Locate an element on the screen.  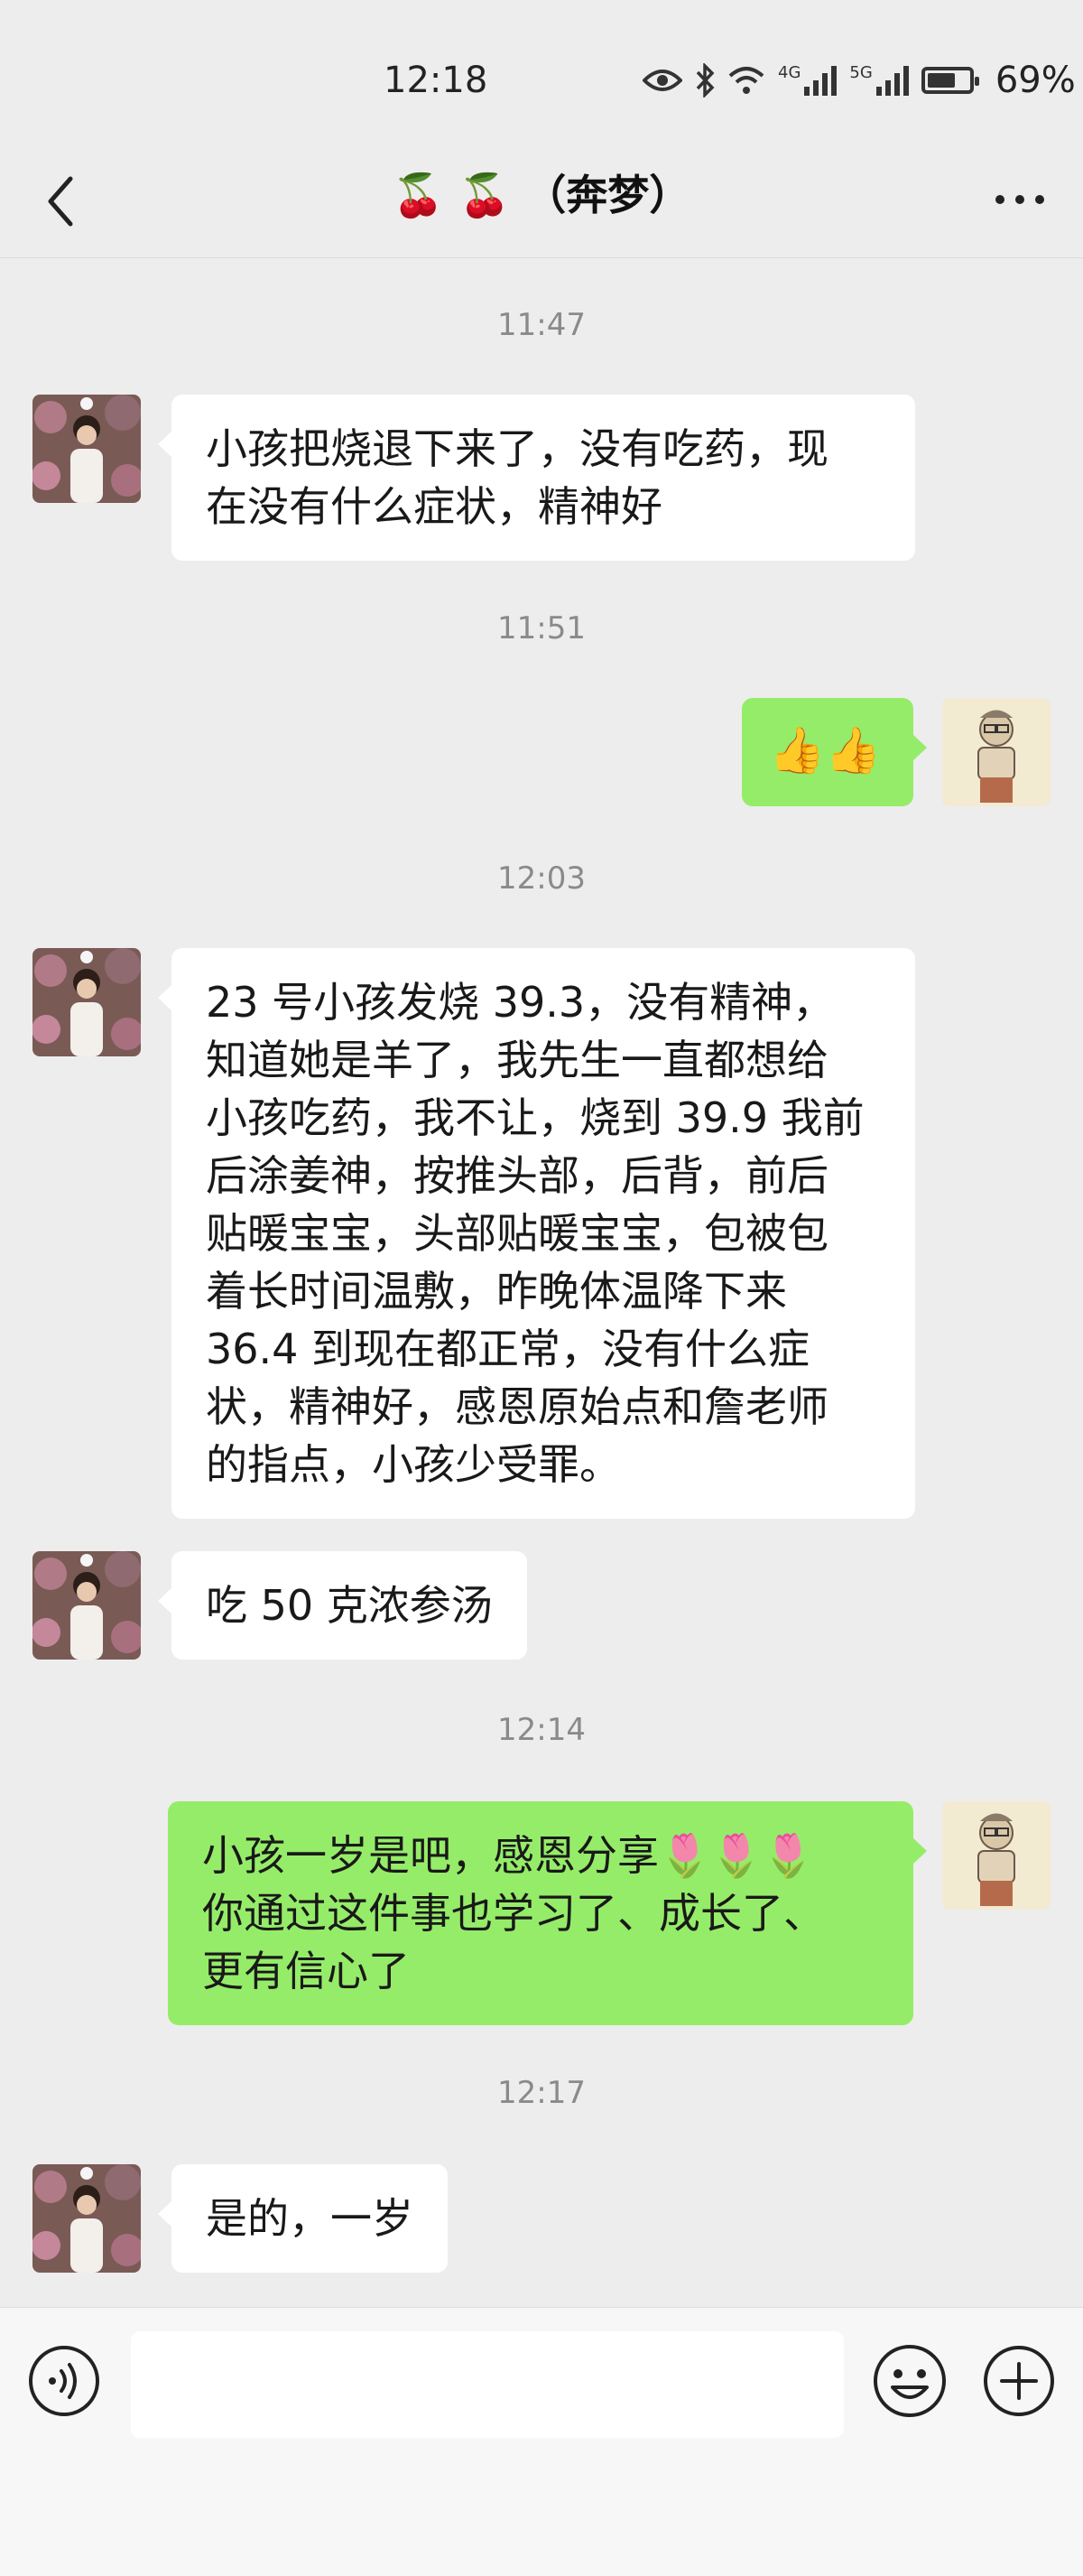
timestamp: 12:14 is located at coordinates (541, 1730).